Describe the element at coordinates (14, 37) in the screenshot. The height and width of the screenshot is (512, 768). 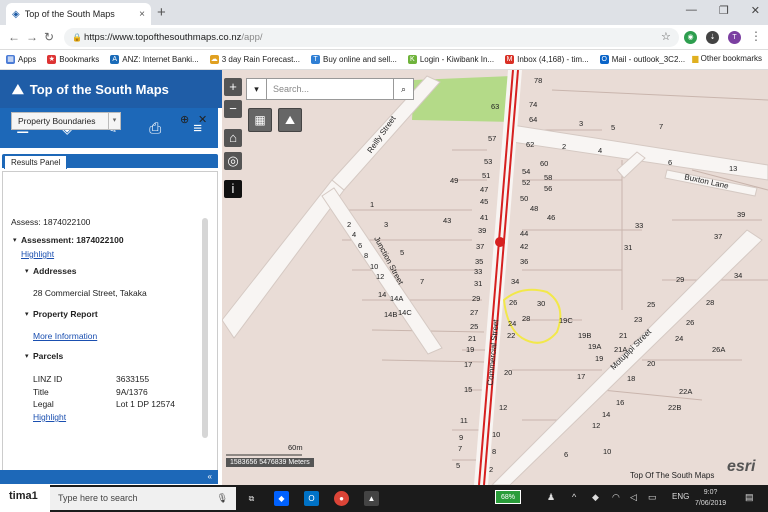
I see `back-icon: ←` at that location.